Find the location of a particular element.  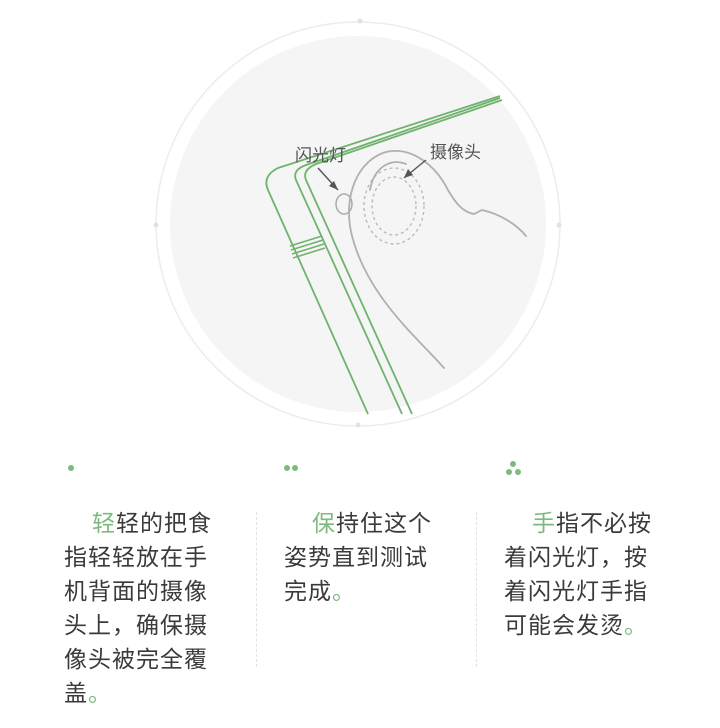

step-2-indicator is located at coordinates (369, 465).